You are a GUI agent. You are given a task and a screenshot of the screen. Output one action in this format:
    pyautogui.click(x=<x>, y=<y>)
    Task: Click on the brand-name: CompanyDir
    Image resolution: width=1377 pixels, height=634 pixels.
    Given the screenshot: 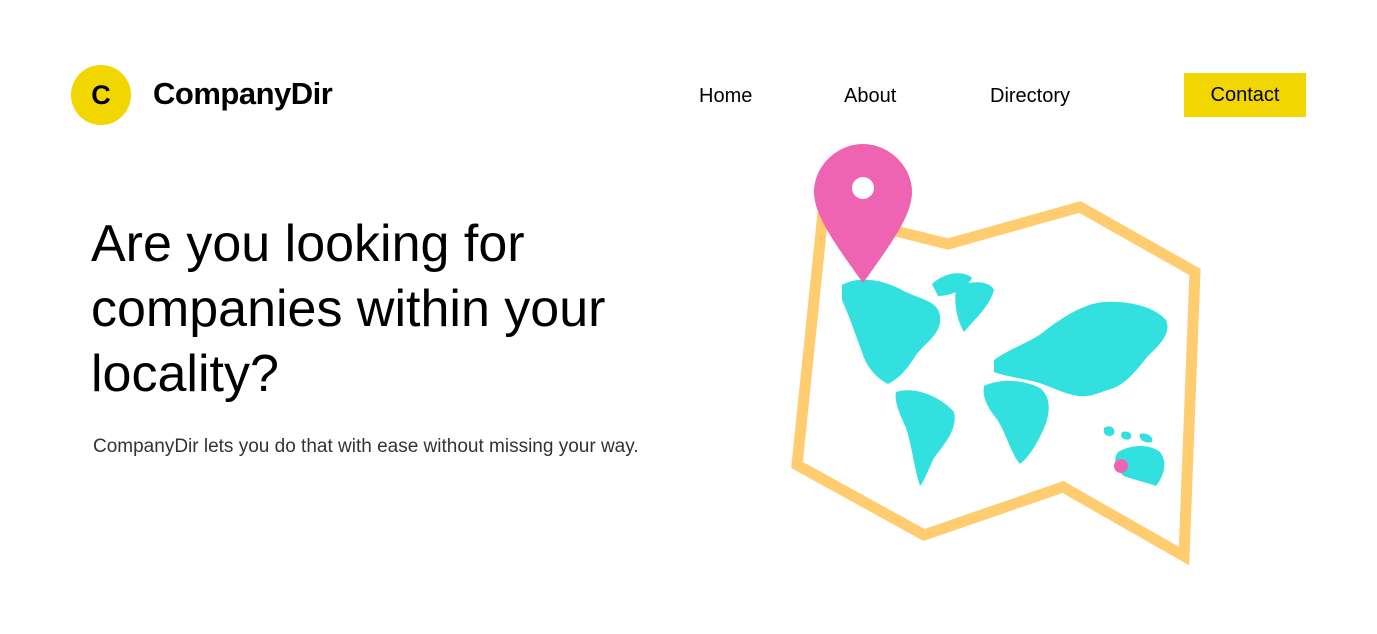 What is the action you would take?
    pyautogui.click(x=243, y=94)
    